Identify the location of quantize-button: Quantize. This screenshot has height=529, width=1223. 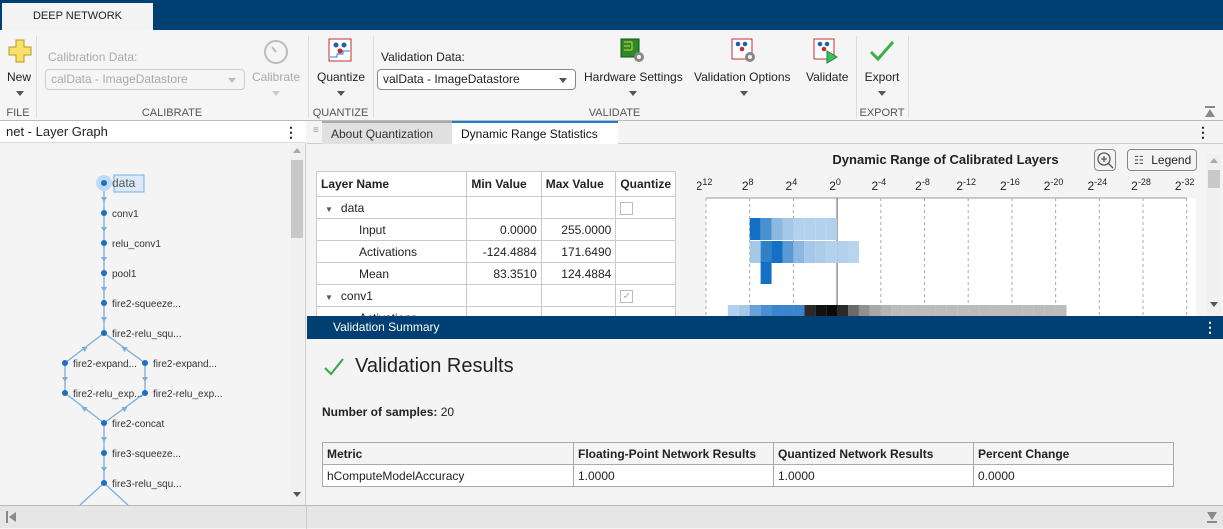
(341, 77).